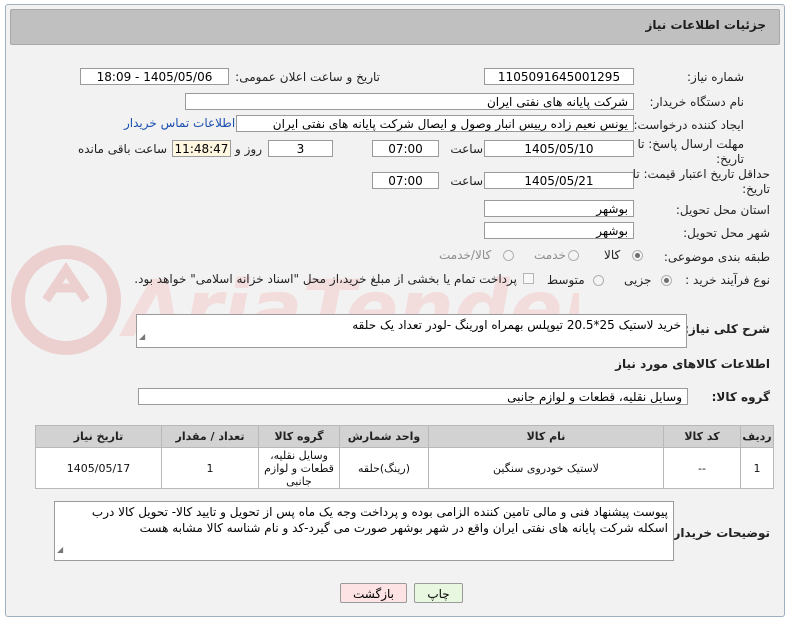 This screenshot has width=788, height=619. Describe the element at coordinates (248, 149) in the screenshot. I see `days-label: روز و` at that location.